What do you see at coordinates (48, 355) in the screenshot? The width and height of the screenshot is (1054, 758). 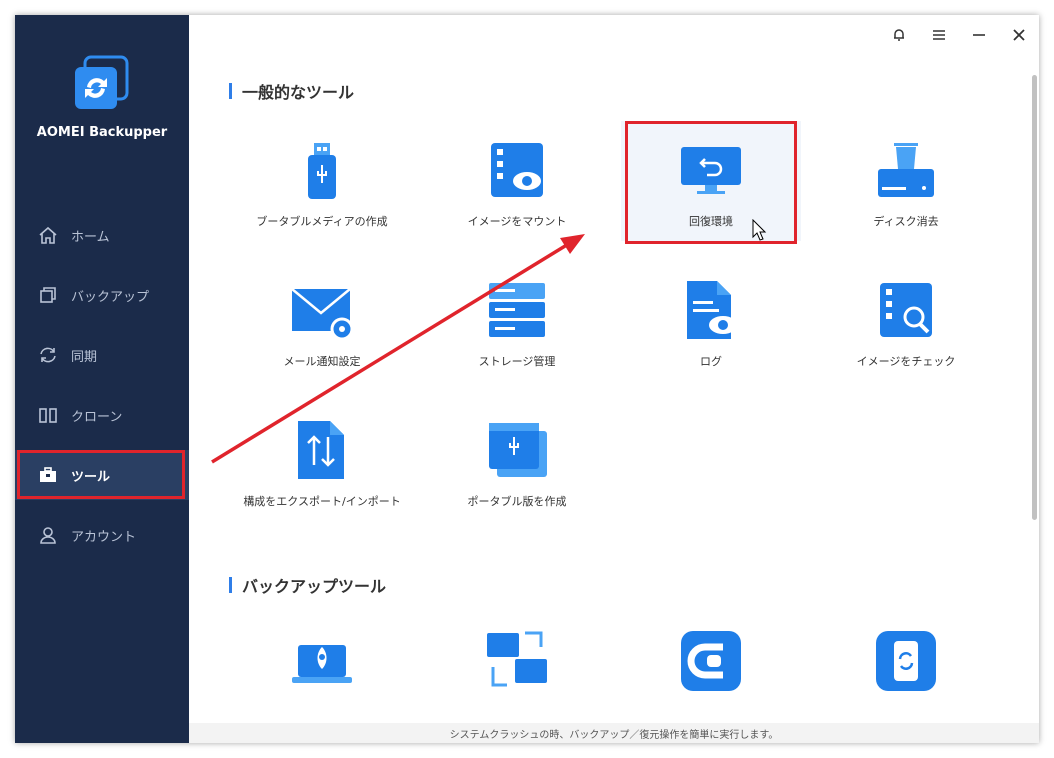 I see `sync-icon` at bounding box center [48, 355].